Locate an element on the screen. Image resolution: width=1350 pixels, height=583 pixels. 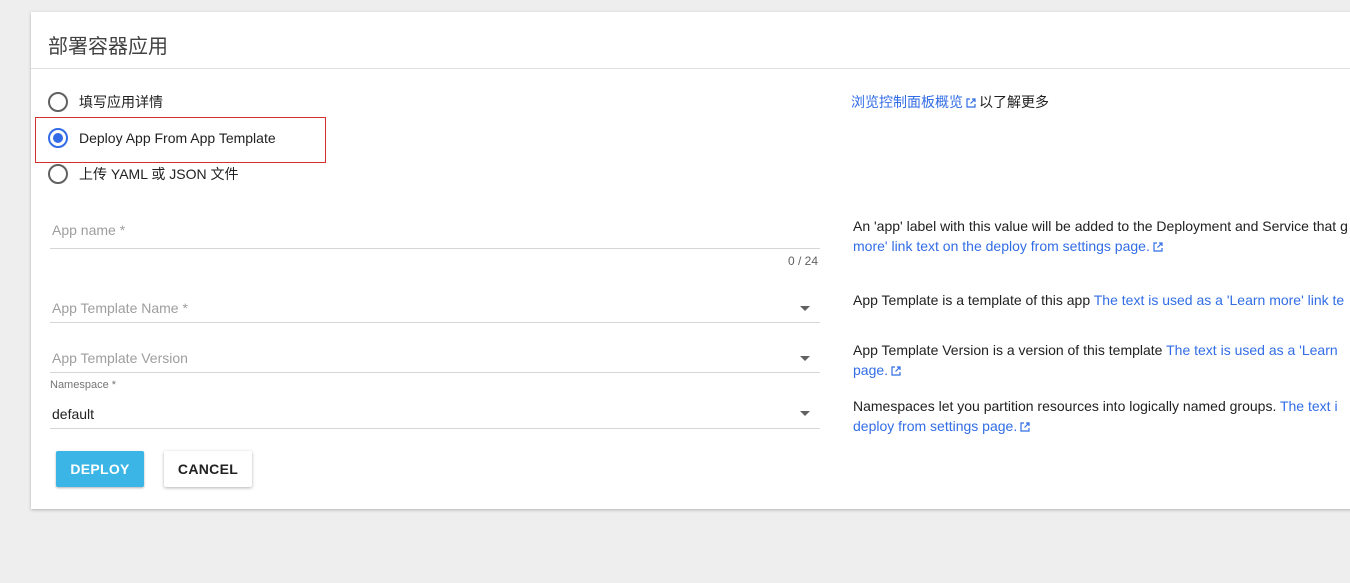
overview-link-row: 浏览控制面板概览 以了解更多 is located at coordinates (950, 102).